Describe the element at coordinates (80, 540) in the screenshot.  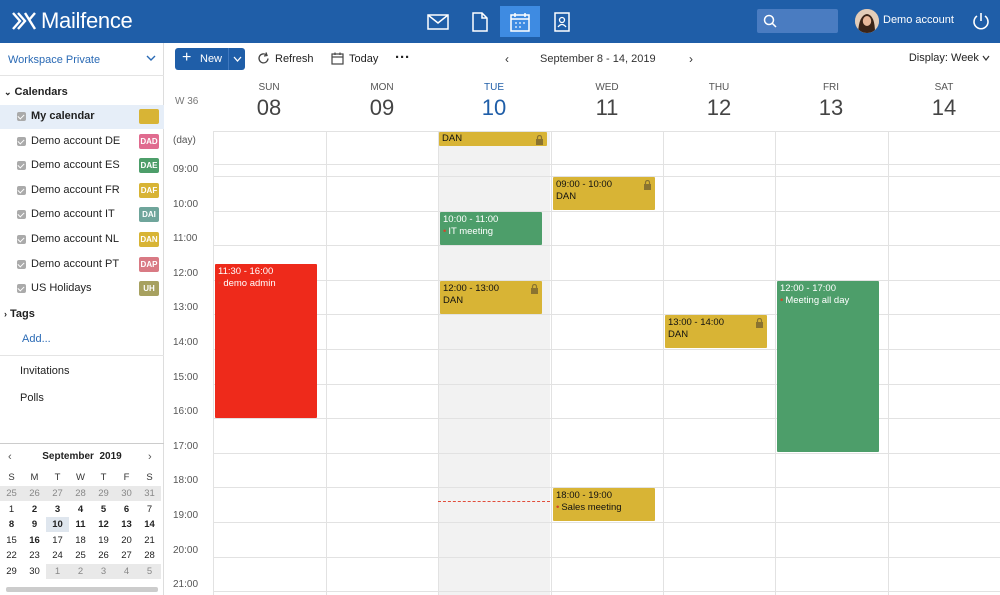
I see `mini-day: 18` at that location.